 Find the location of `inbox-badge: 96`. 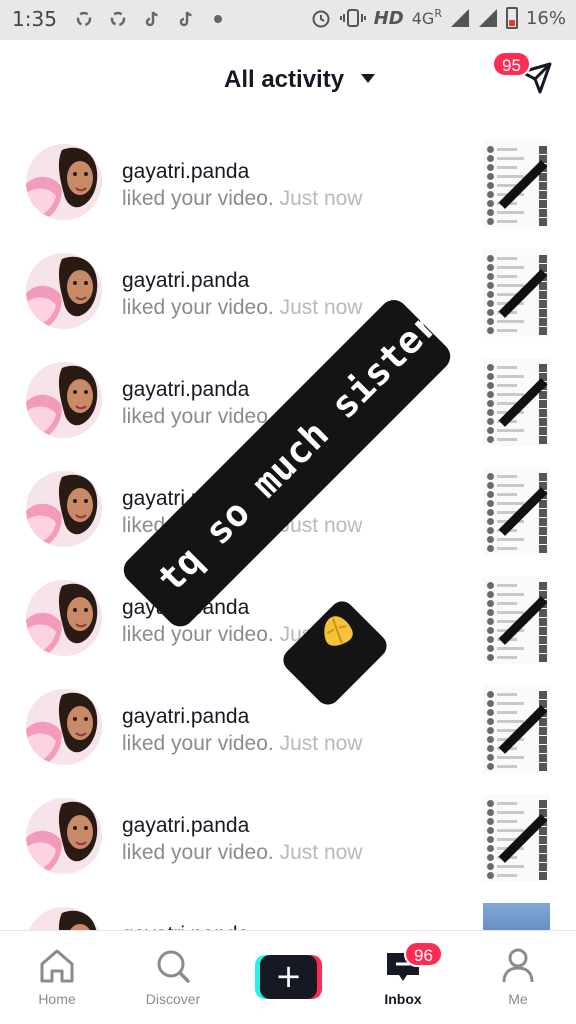

inbox-badge: 96 is located at coordinates (423, 954).